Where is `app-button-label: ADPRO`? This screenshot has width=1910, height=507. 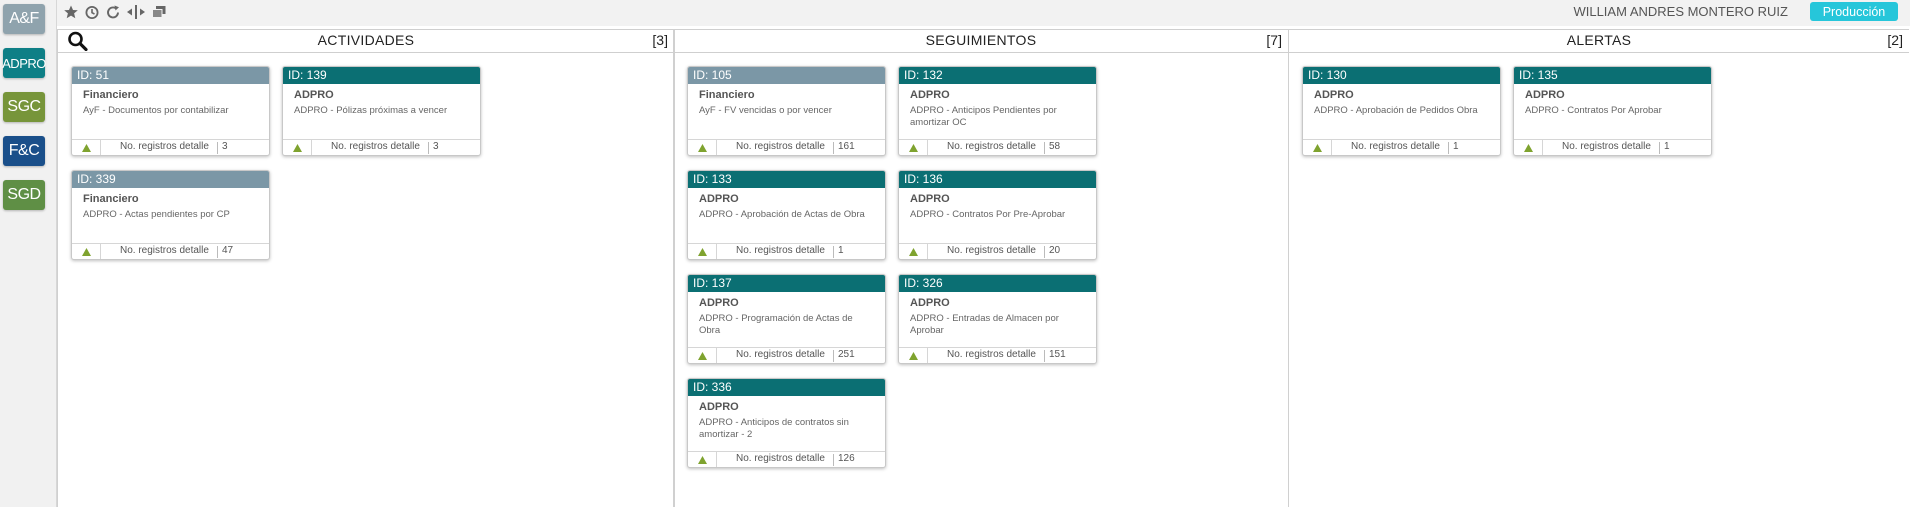
app-button-label: ADPRO is located at coordinates (24, 63).